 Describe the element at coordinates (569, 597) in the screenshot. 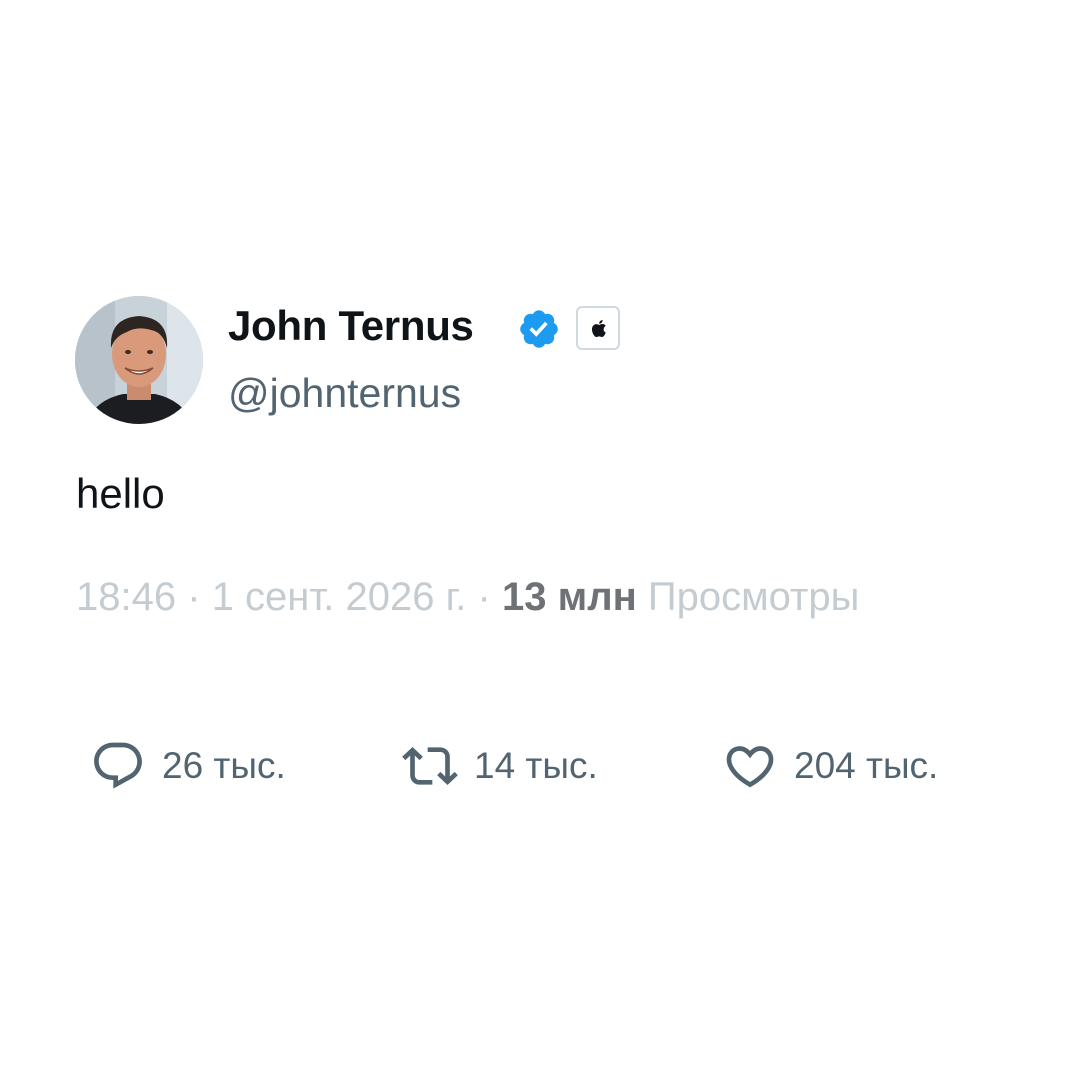

I see `views-count: 13 млн` at that location.